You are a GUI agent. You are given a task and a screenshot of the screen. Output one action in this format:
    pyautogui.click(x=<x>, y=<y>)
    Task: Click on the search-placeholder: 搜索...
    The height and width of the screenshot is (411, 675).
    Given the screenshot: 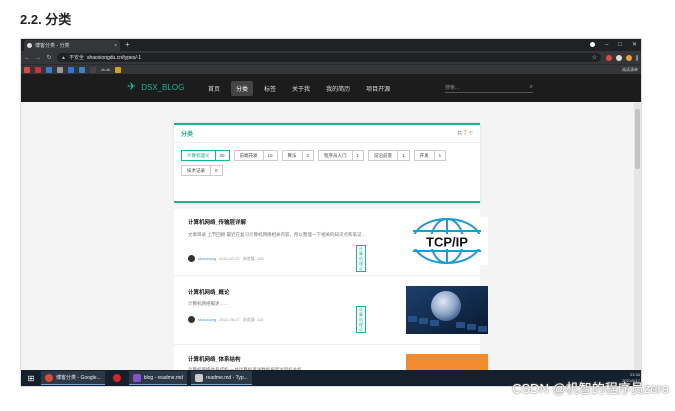 What is the action you would take?
    pyautogui.click(x=452, y=88)
    